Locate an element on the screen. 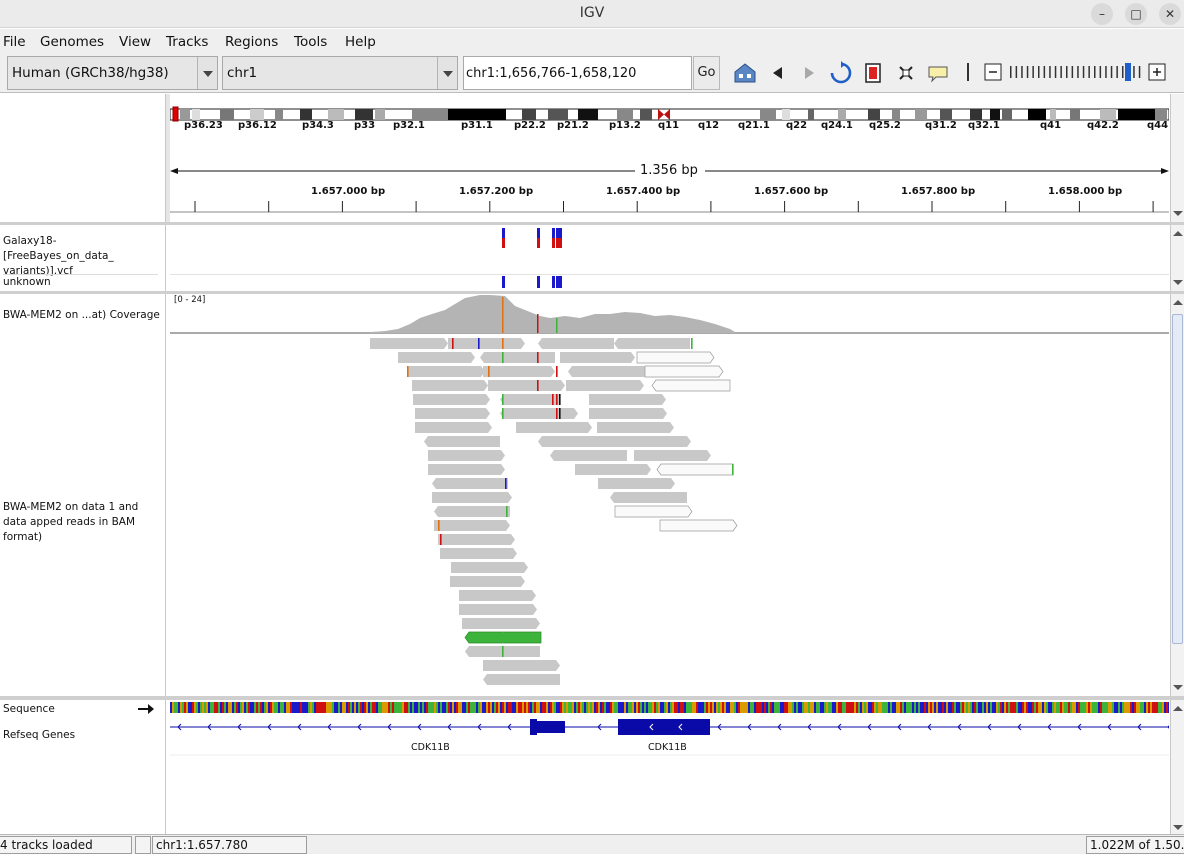 The width and height of the screenshot is (1184, 854). sequence-track-name: Sequence is located at coordinates (29, 709).